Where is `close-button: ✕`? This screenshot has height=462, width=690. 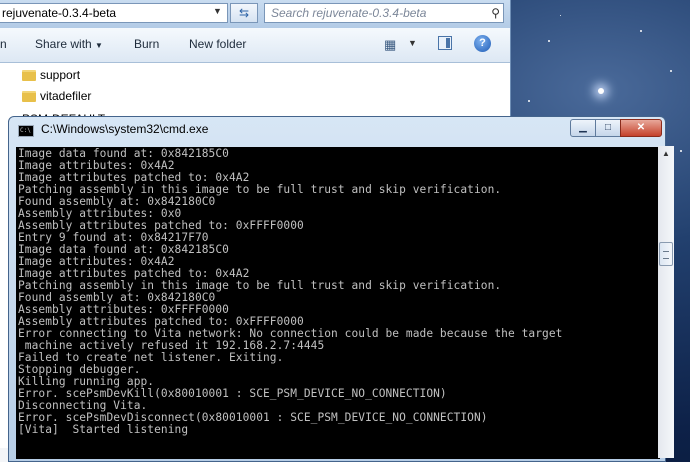 close-button: ✕ is located at coordinates (641, 128).